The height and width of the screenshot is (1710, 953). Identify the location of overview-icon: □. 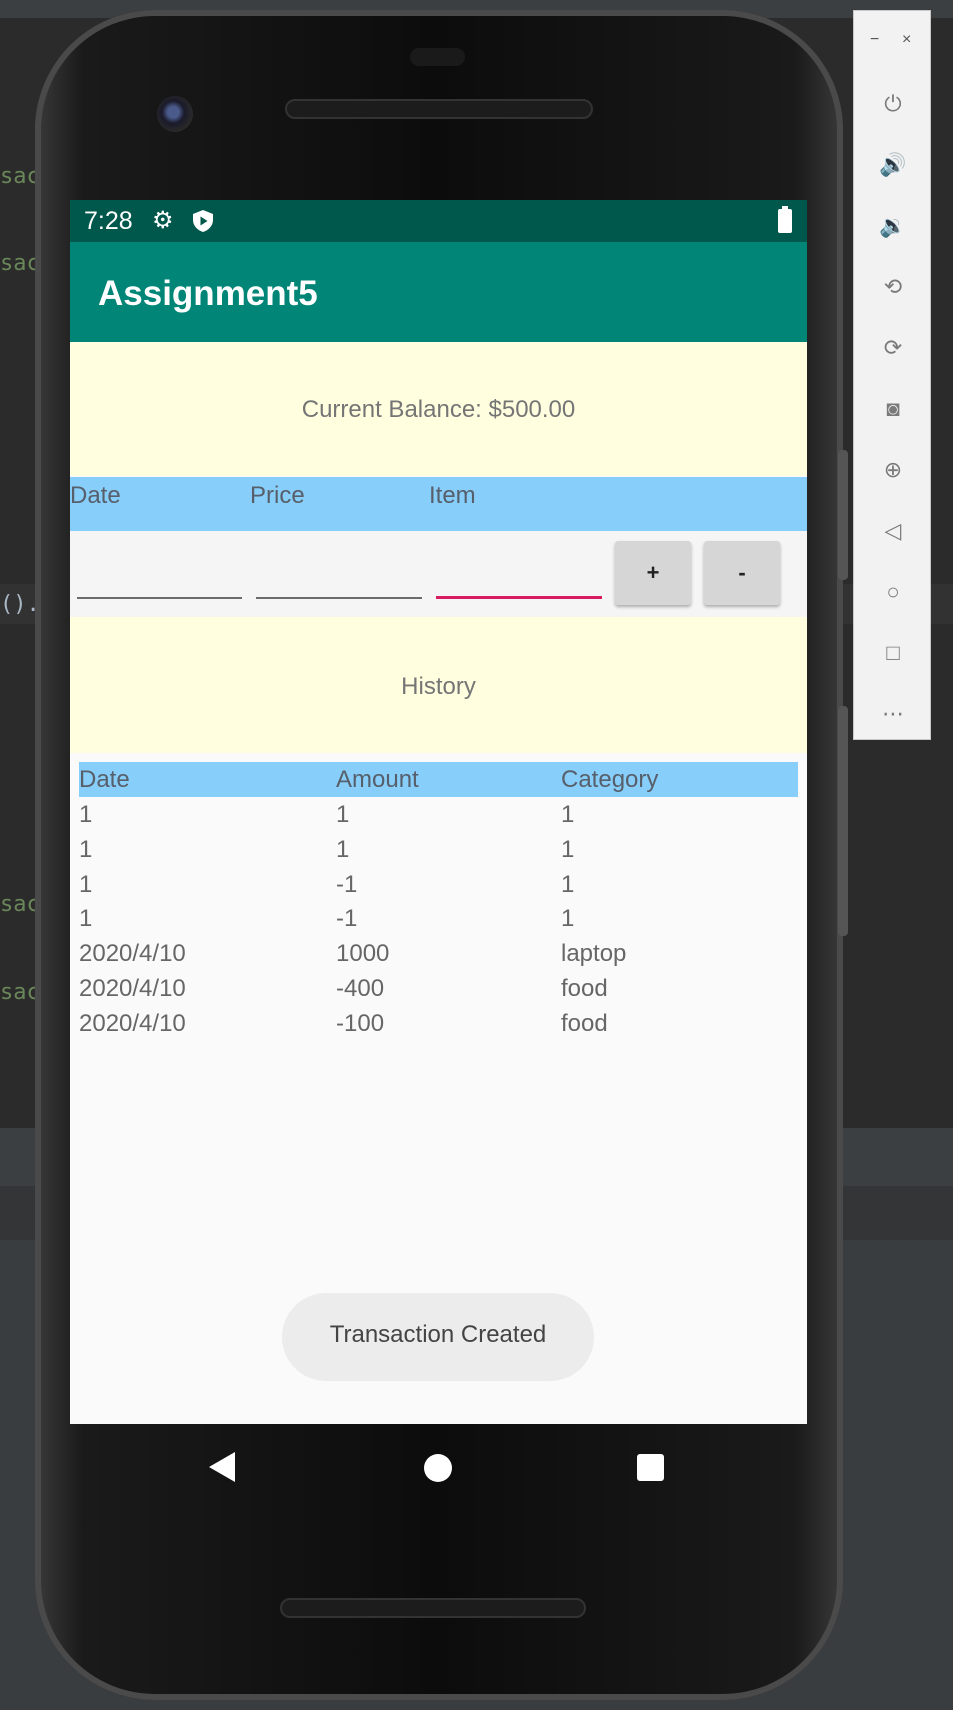
(893, 653).